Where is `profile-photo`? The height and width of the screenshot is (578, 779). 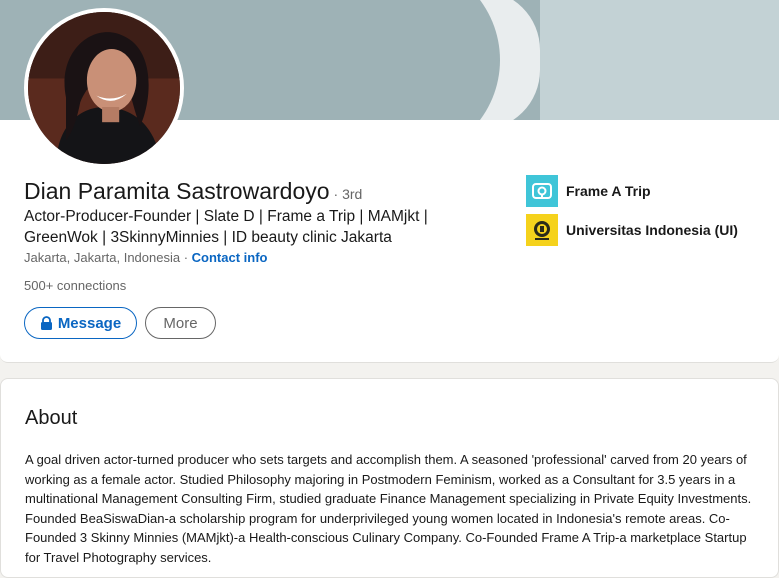
profile-photo is located at coordinates (104, 88).